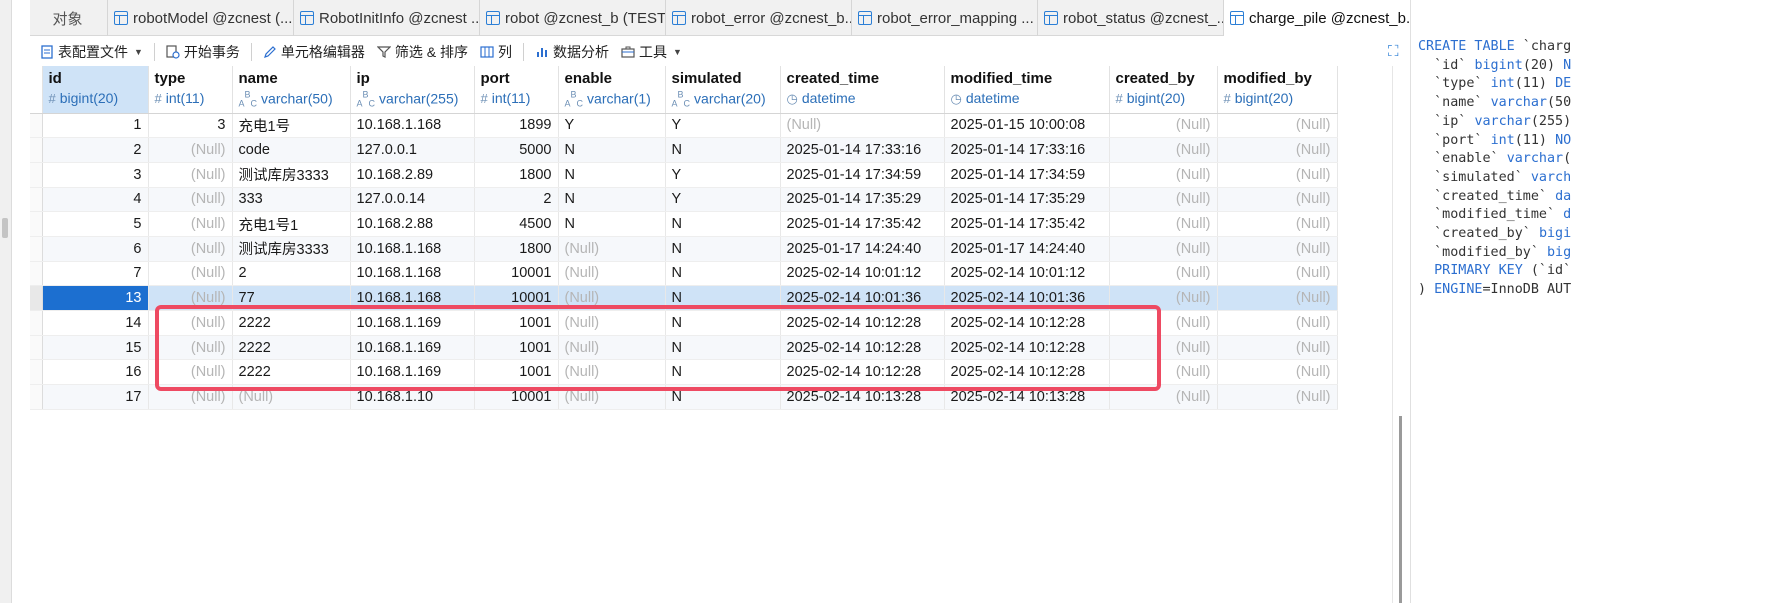 Image resolution: width=1775 pixels, height=603 pixels. Describe the element at coordinates (95, 298) in the screenshot. I see `cell-id: 13` at that location.